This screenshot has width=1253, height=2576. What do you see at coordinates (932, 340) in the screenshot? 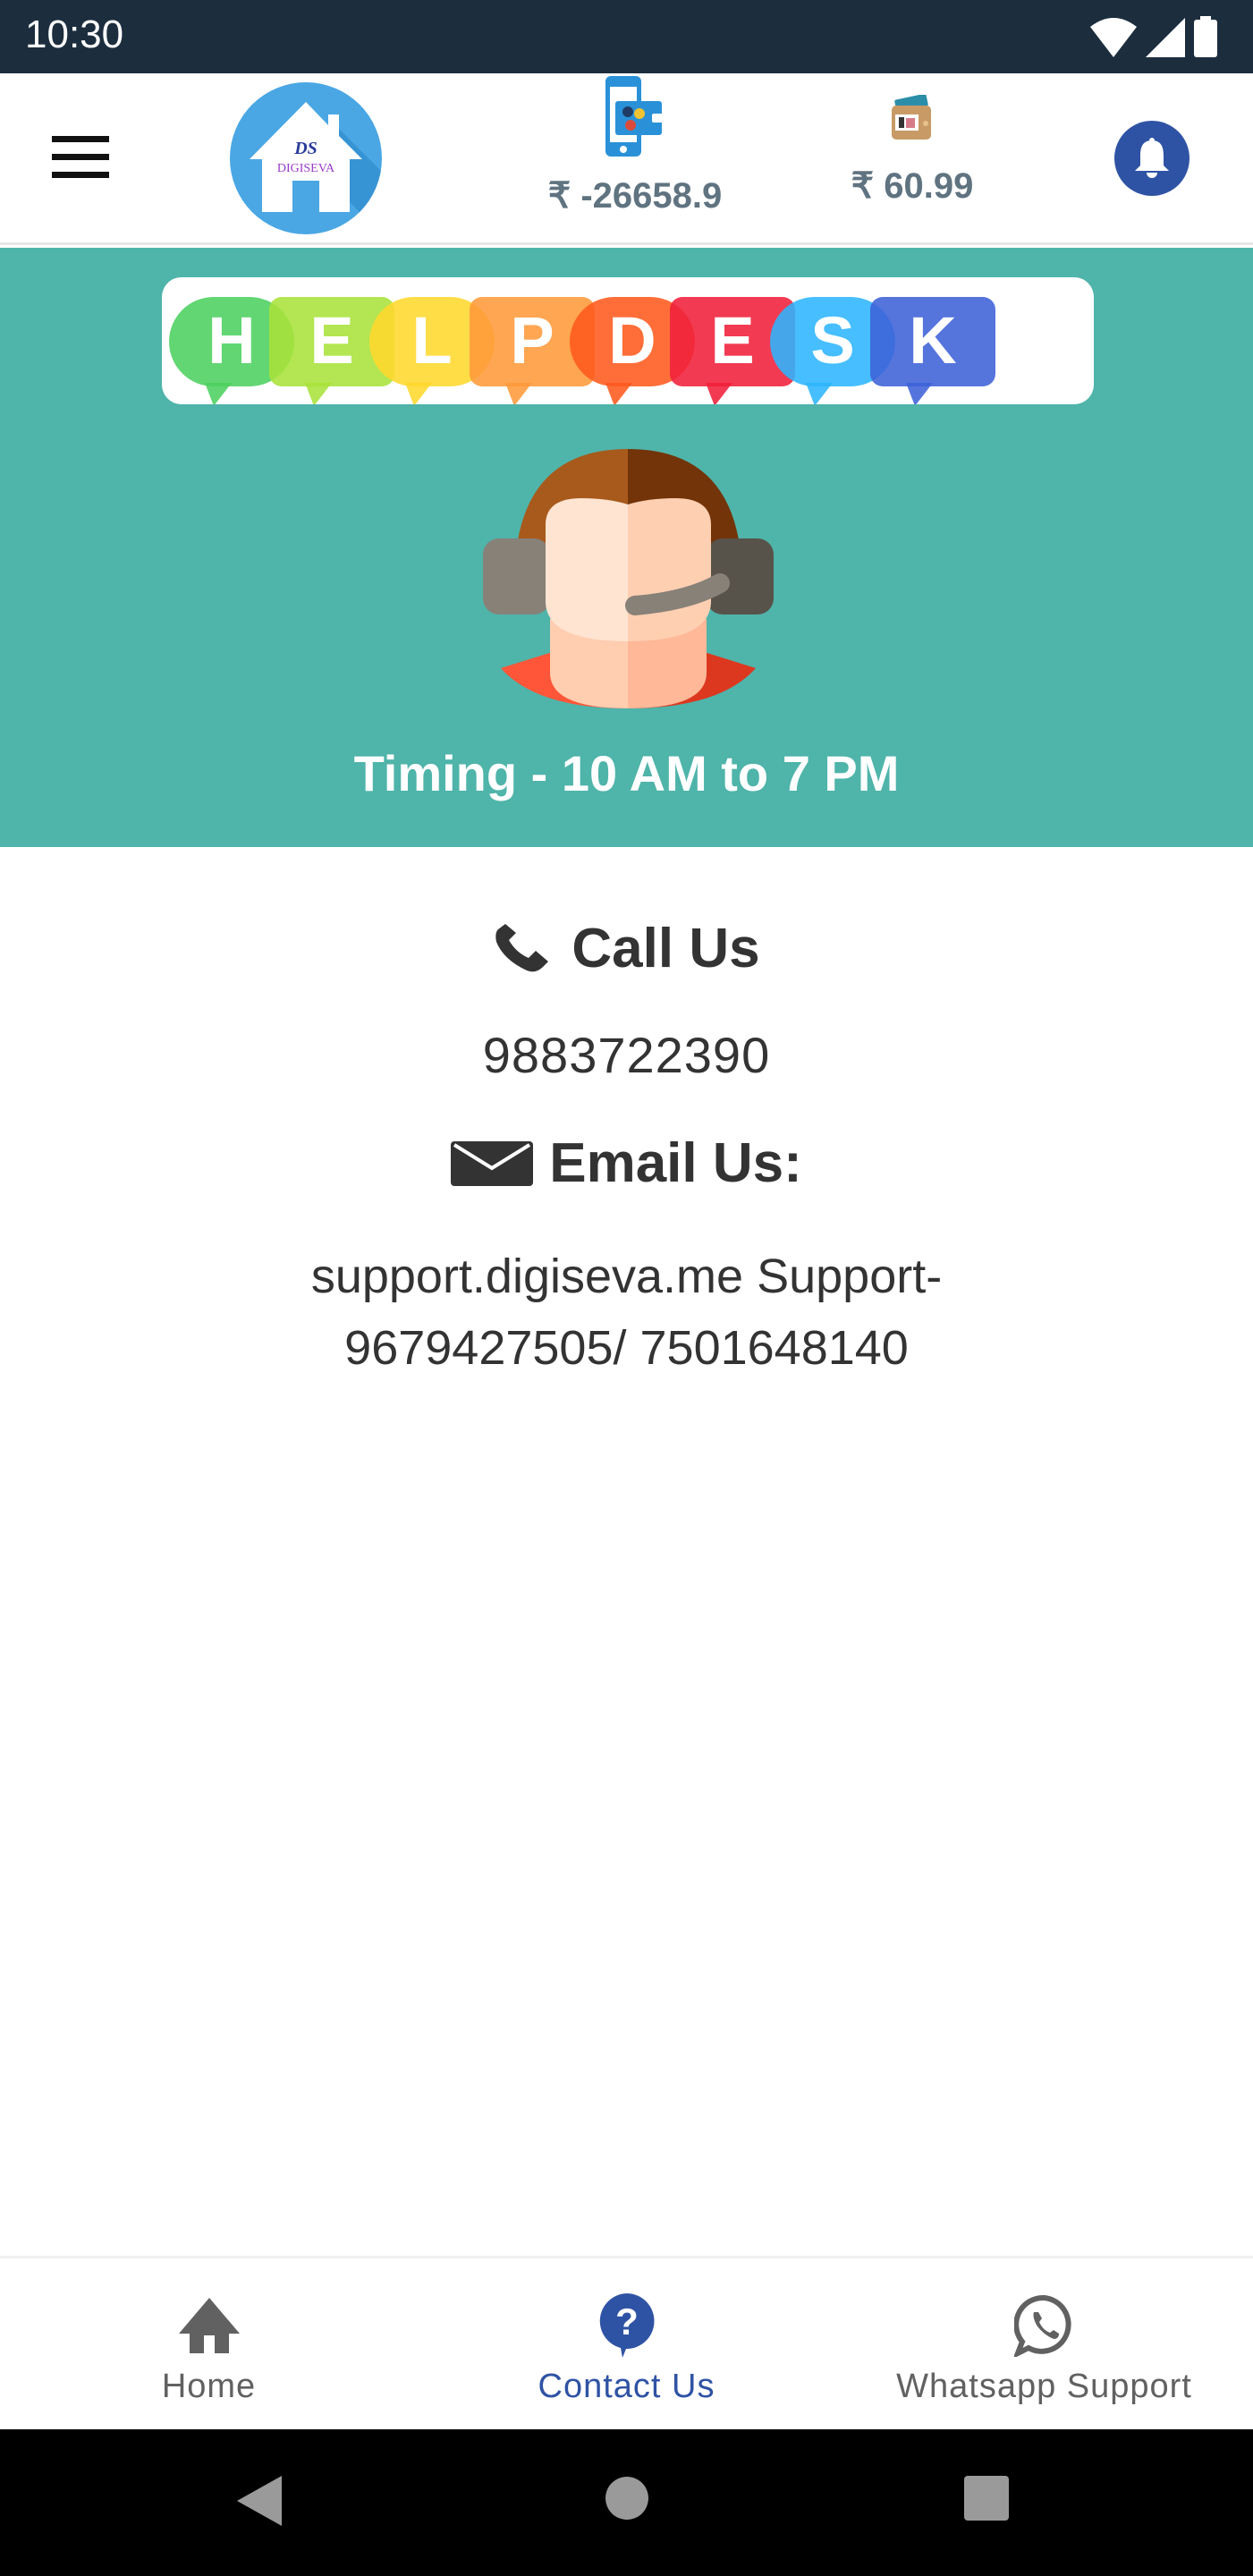
I see `helpdesk-letter: K` at bounding box center [932, 340].